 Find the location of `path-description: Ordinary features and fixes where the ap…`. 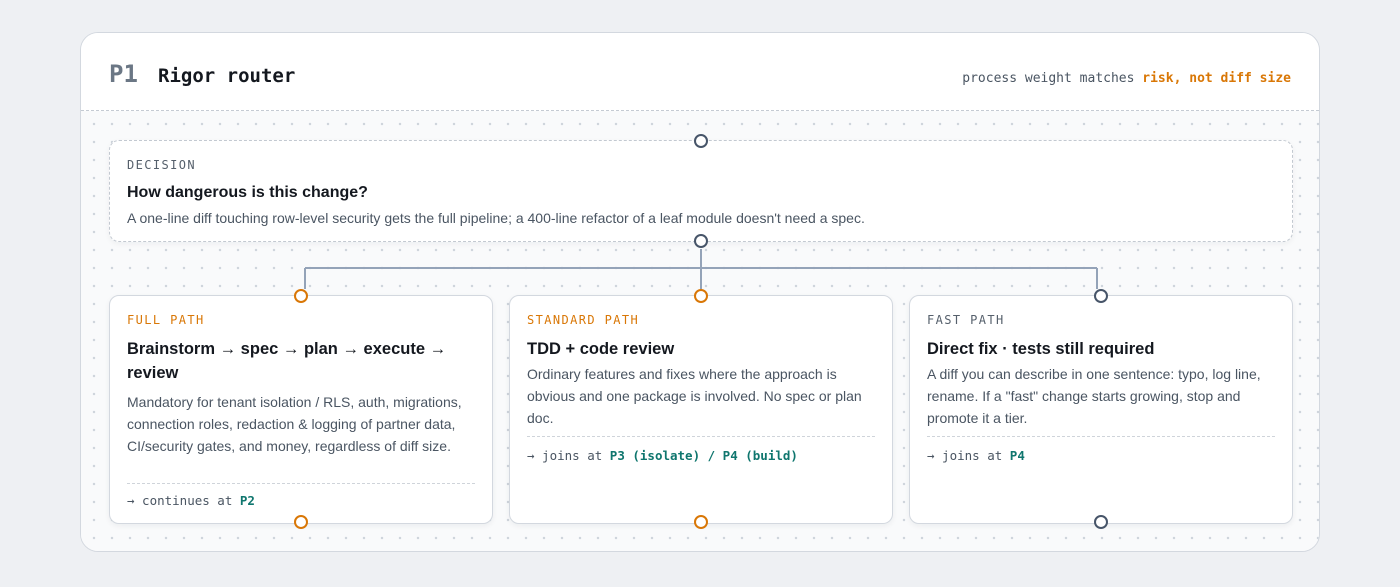

path-description: Ordinary features and fixes where the ap… is located at coordinates (694, 396).